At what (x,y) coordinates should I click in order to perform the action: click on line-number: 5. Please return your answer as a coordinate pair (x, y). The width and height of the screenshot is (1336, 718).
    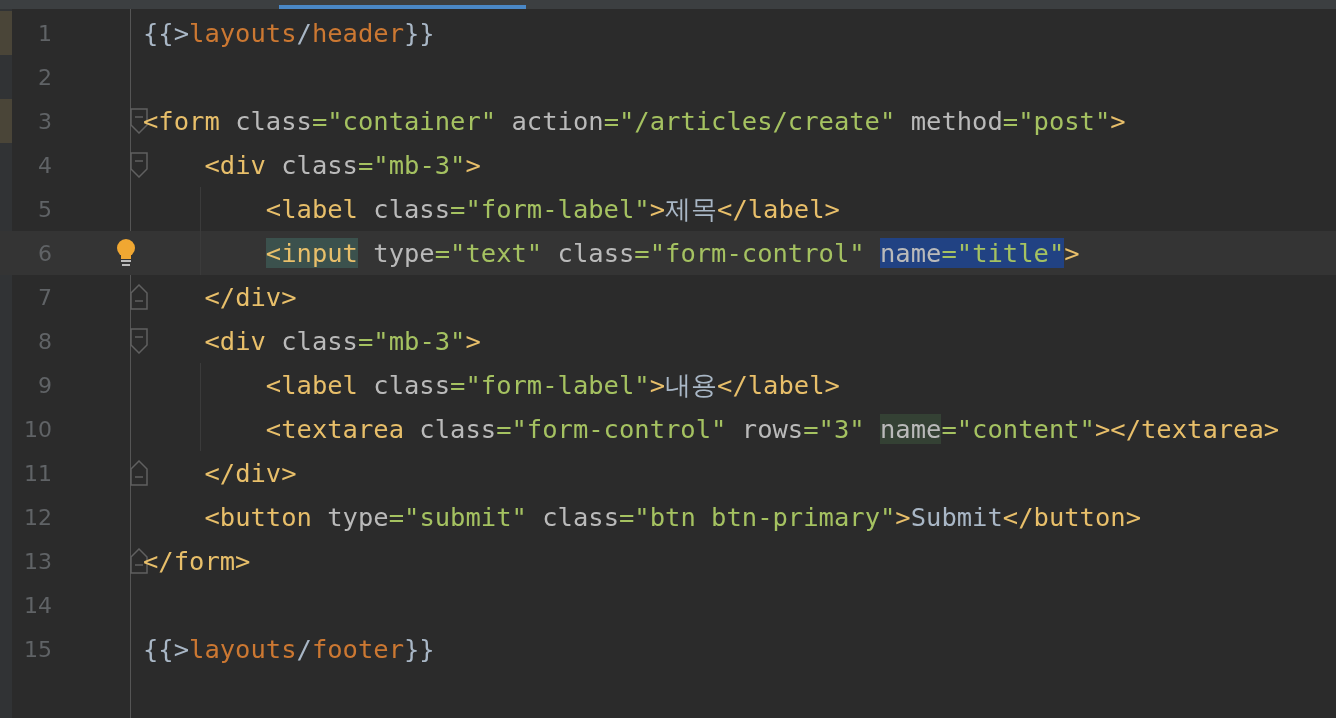
    Looking at the image, I should click on (45, 209).